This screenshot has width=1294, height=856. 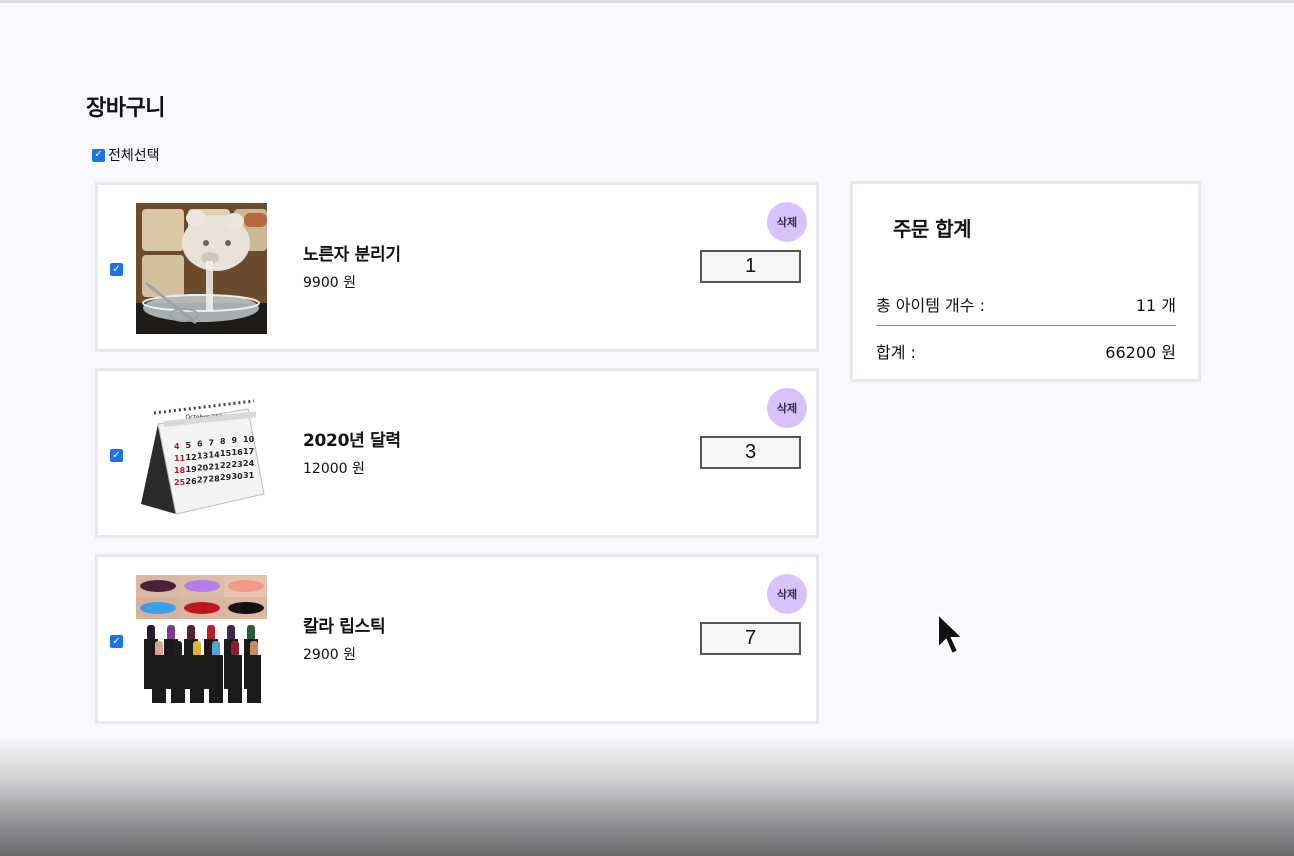 What do you see at coordinates (223, 441) in the screenshot?
I see `calendar-day-number: 8` at bounding box center [223, 441].